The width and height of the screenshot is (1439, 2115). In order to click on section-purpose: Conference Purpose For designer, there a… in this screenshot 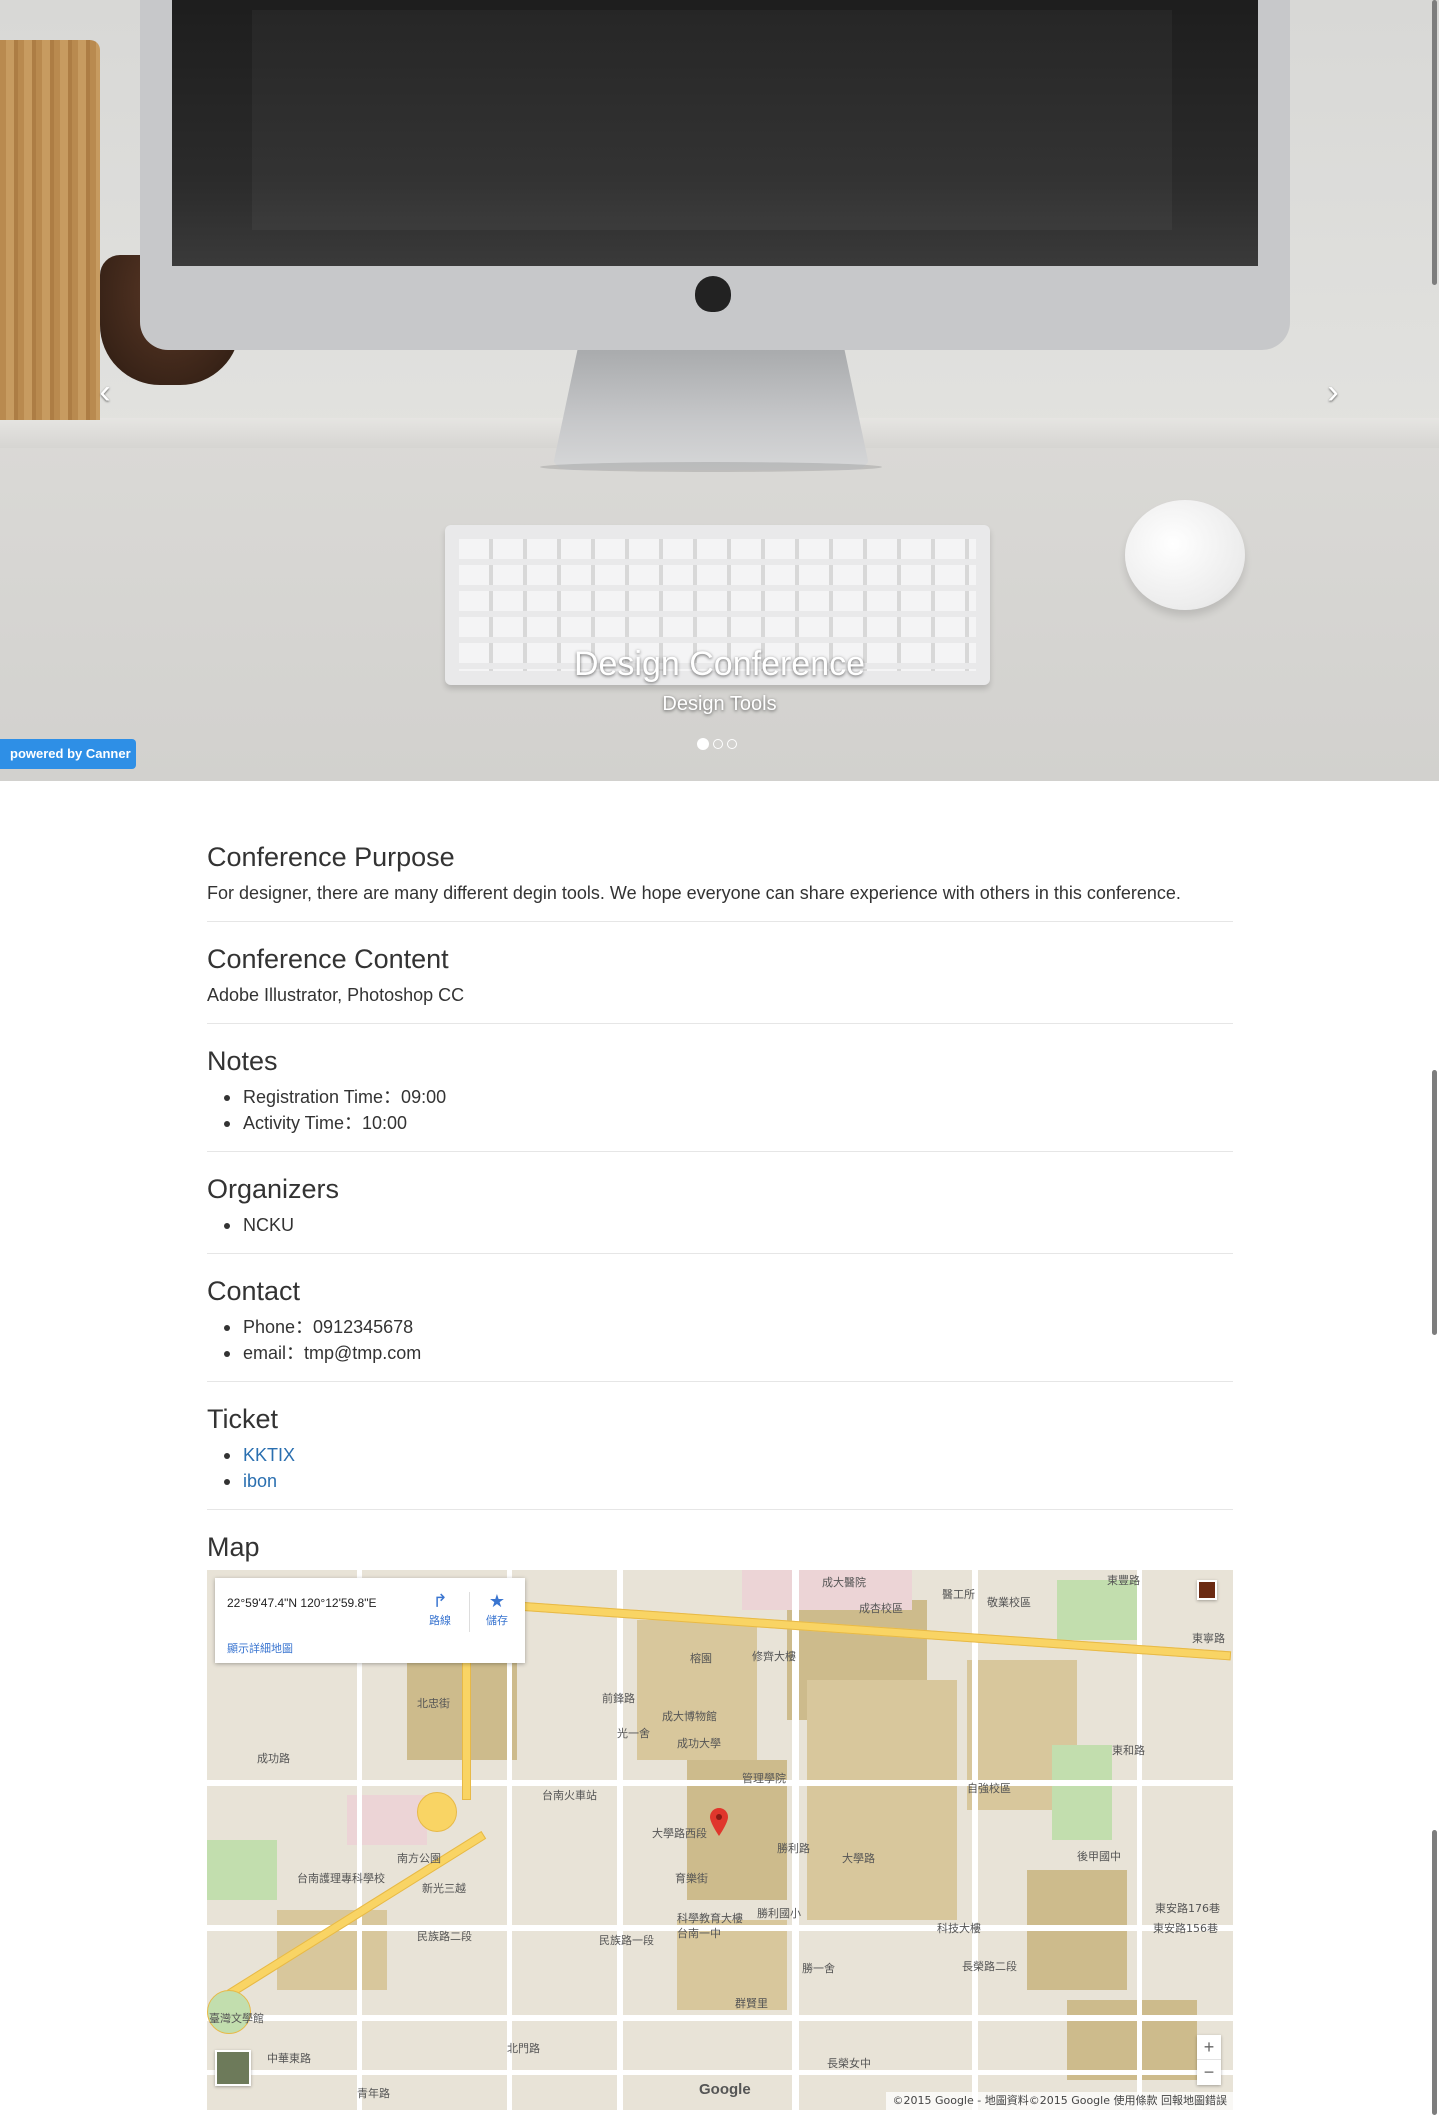, I will do `click(720, 881)`.